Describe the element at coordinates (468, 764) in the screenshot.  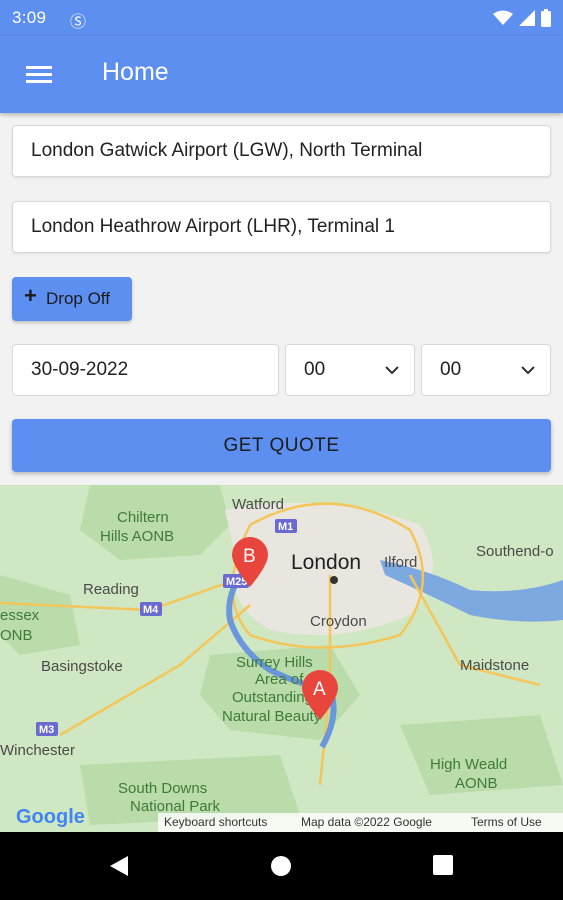
I see `place-label: High Weald` at that location.